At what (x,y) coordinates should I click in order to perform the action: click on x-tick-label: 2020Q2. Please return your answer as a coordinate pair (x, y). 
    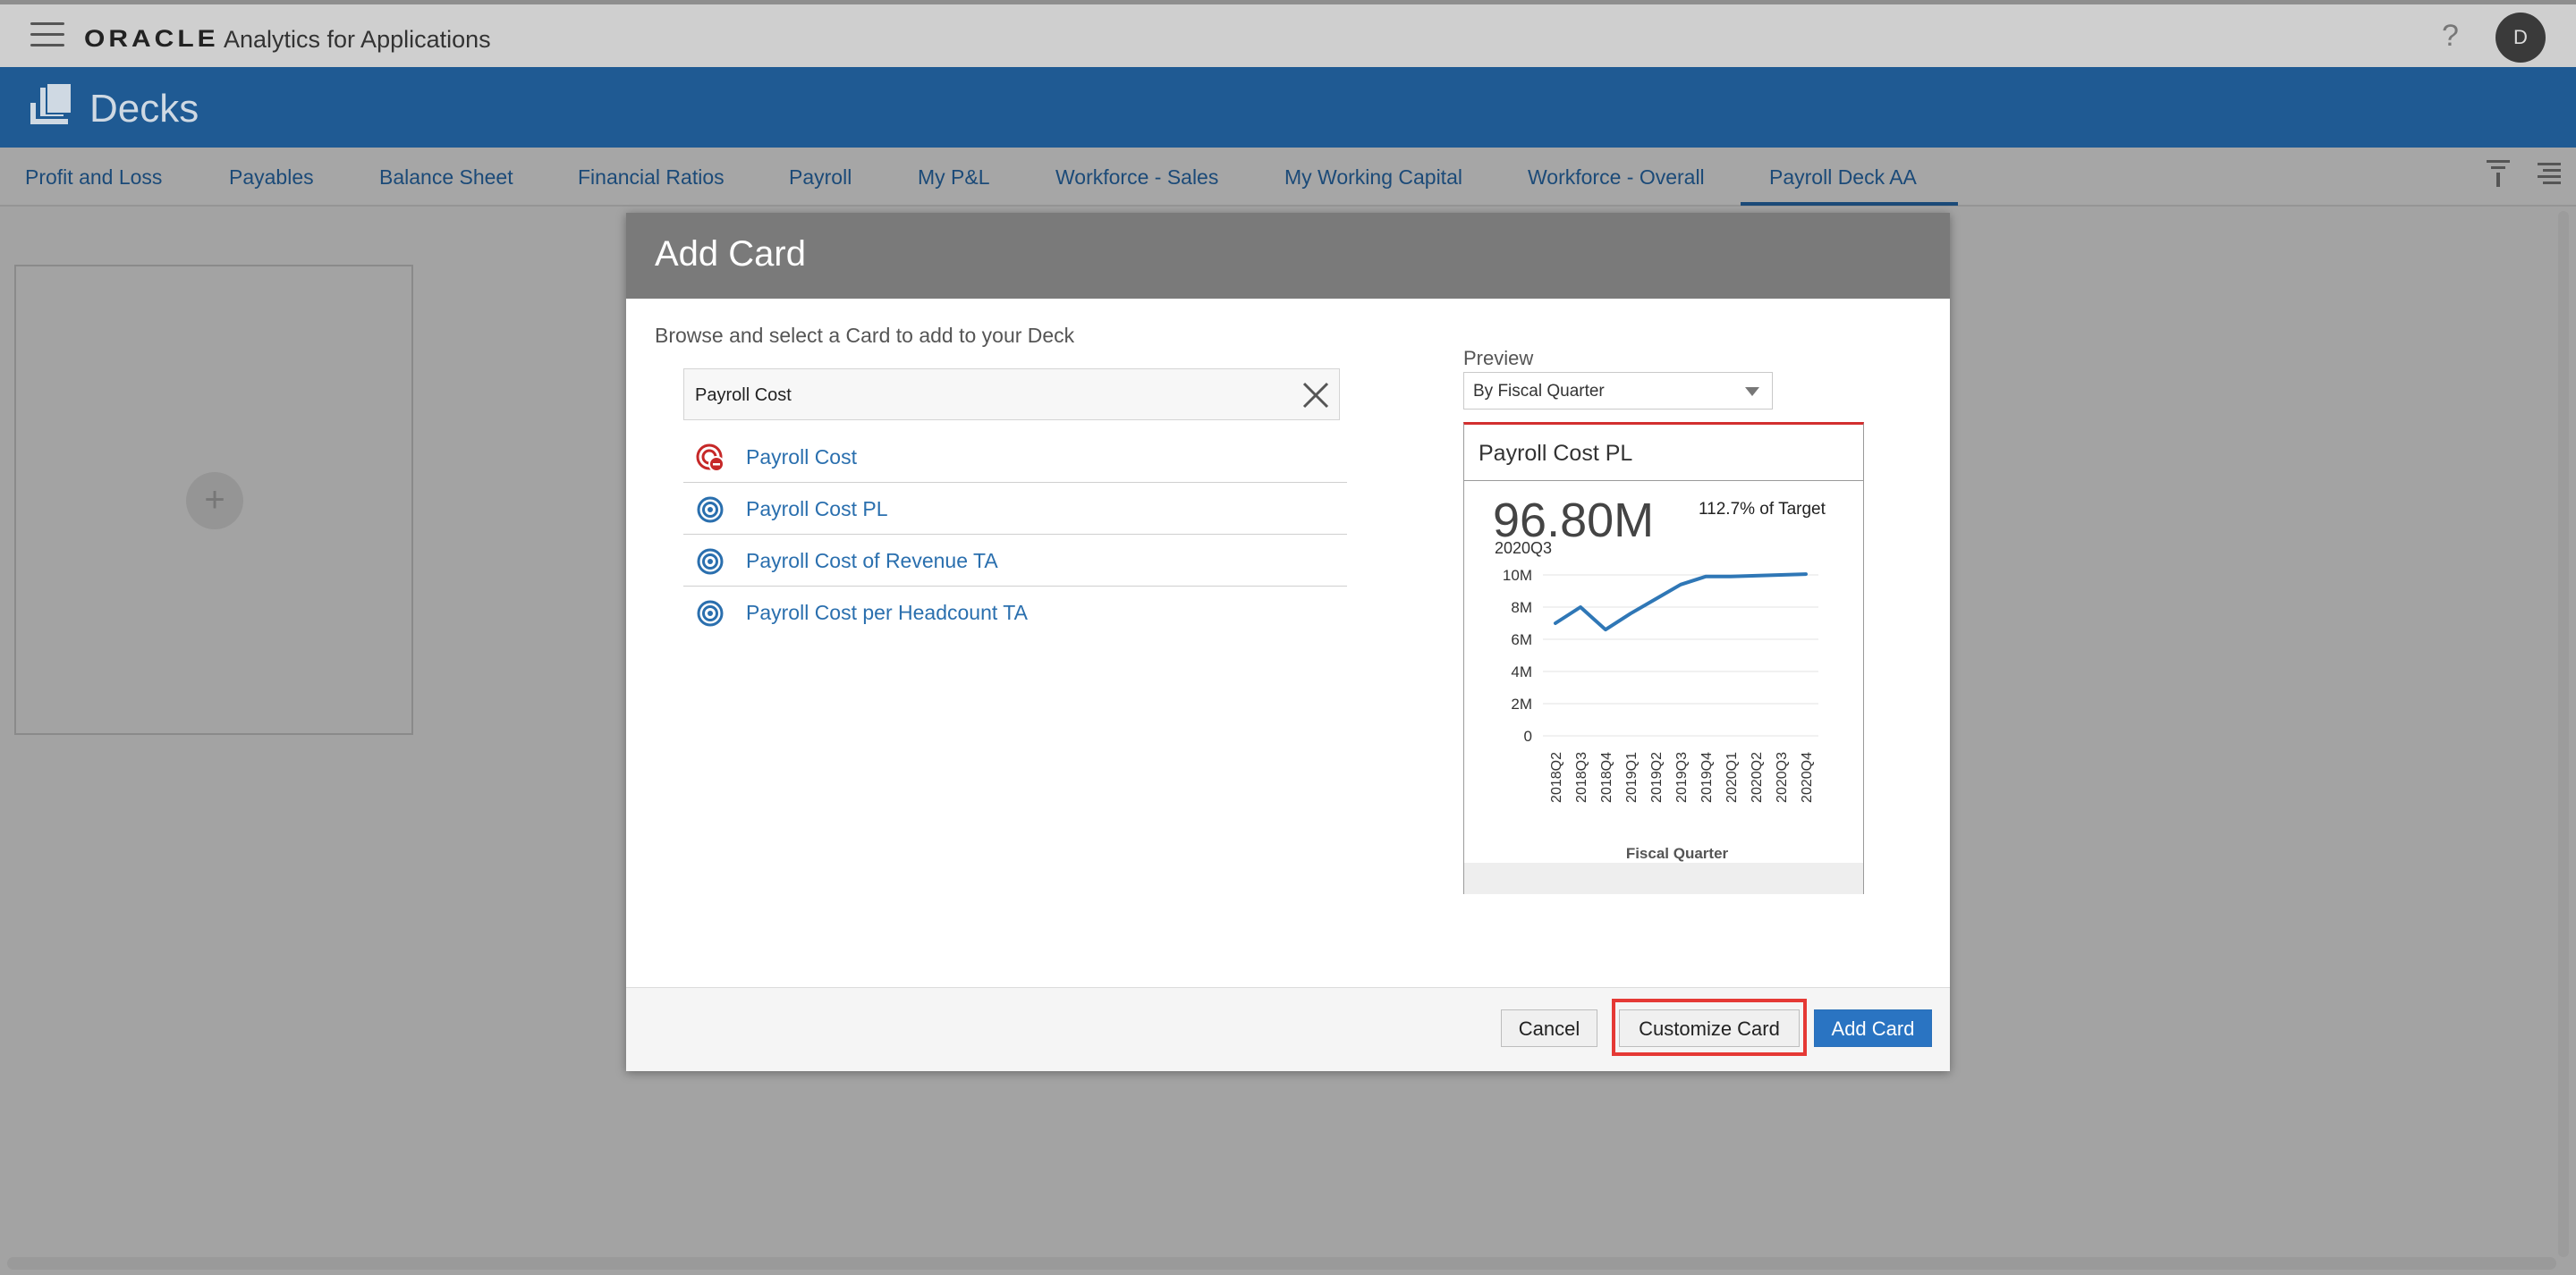
    Looking at the image, I should click on (1757, 777).